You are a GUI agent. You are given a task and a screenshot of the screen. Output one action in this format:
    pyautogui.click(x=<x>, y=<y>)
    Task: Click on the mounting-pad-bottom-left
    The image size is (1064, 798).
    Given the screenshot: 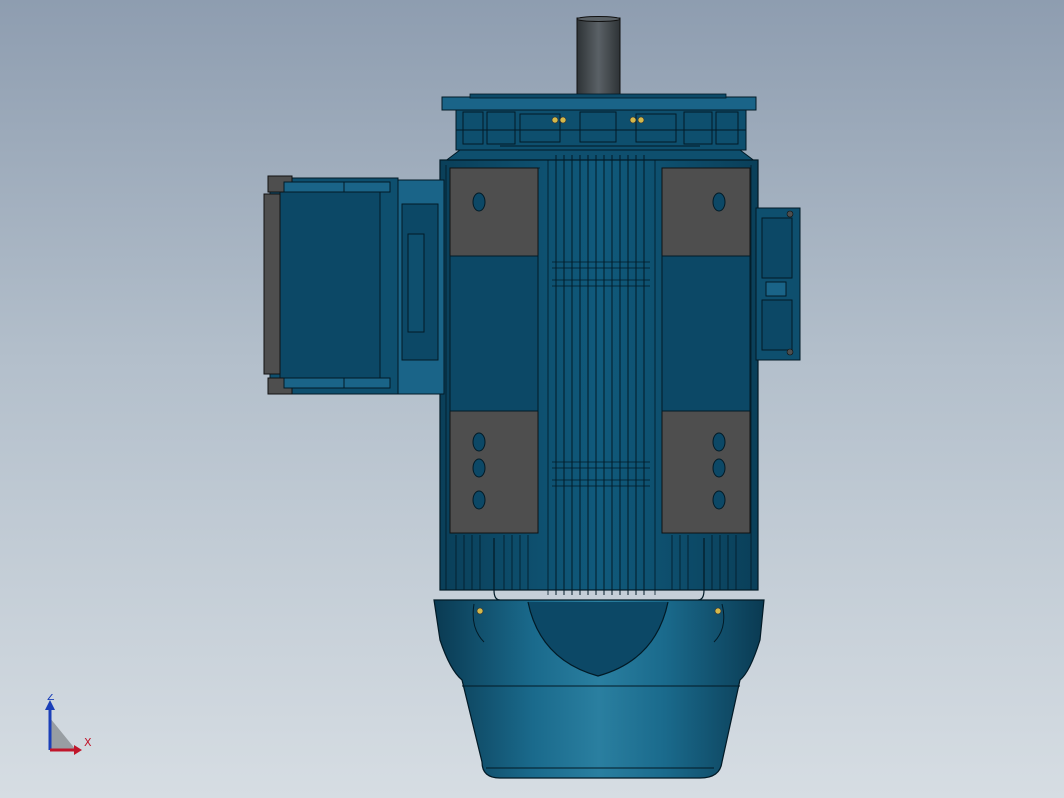 What is the action you would take?
    pyautogui.click(x=494, y=472)
    